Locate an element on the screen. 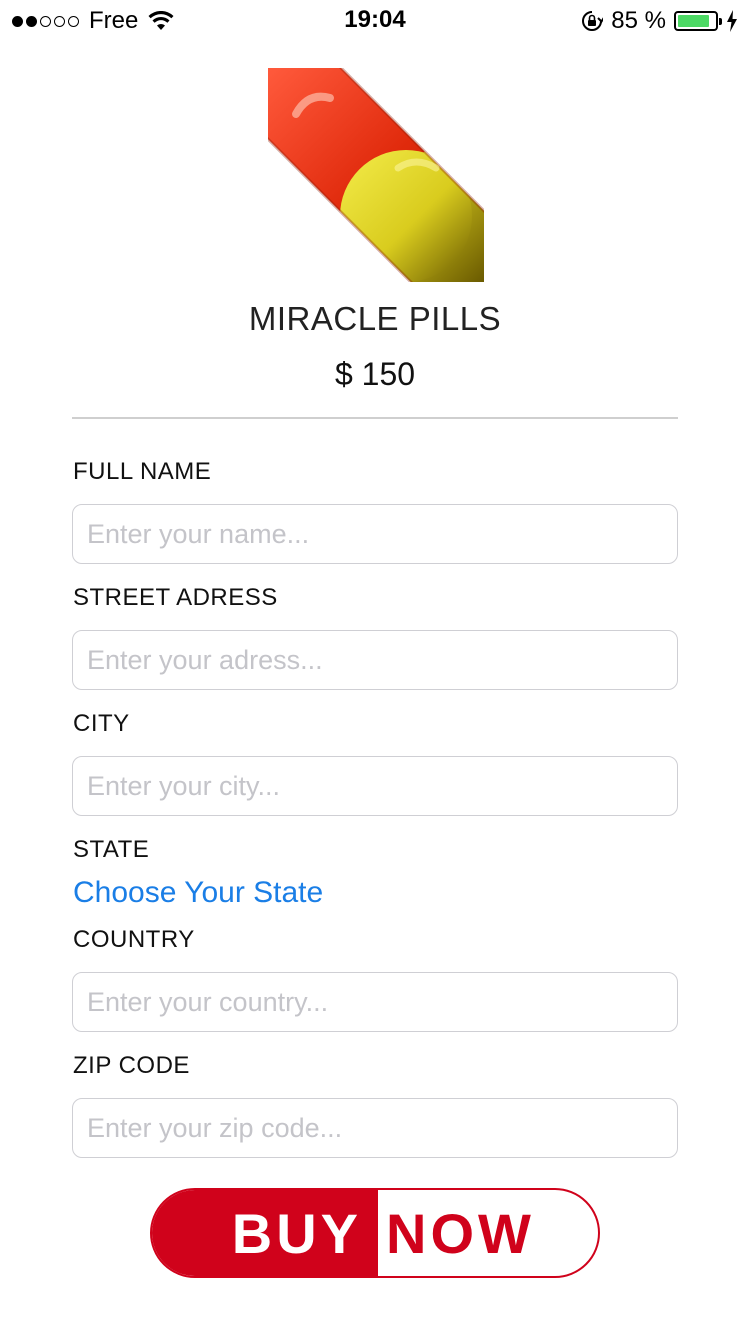  status-bar: Free 19:04 85 % is located at coordinates (375, 20).